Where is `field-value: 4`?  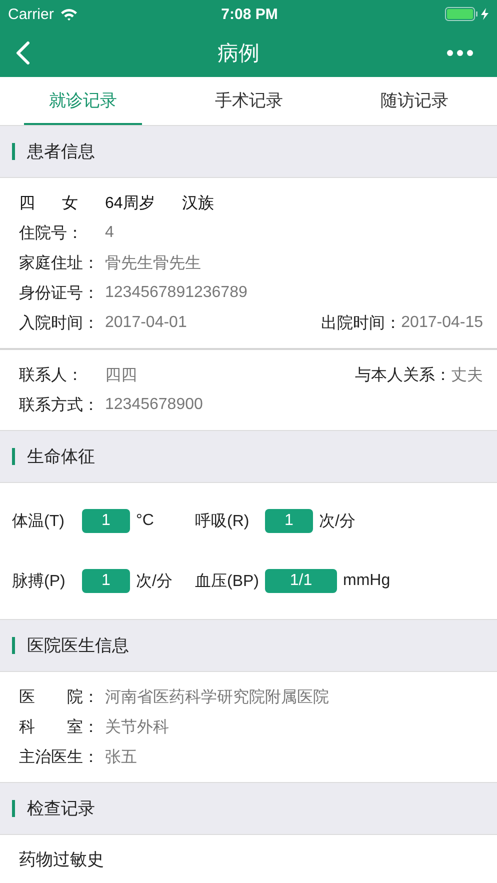
field-value: 4 is located at coordinates (109, 233).